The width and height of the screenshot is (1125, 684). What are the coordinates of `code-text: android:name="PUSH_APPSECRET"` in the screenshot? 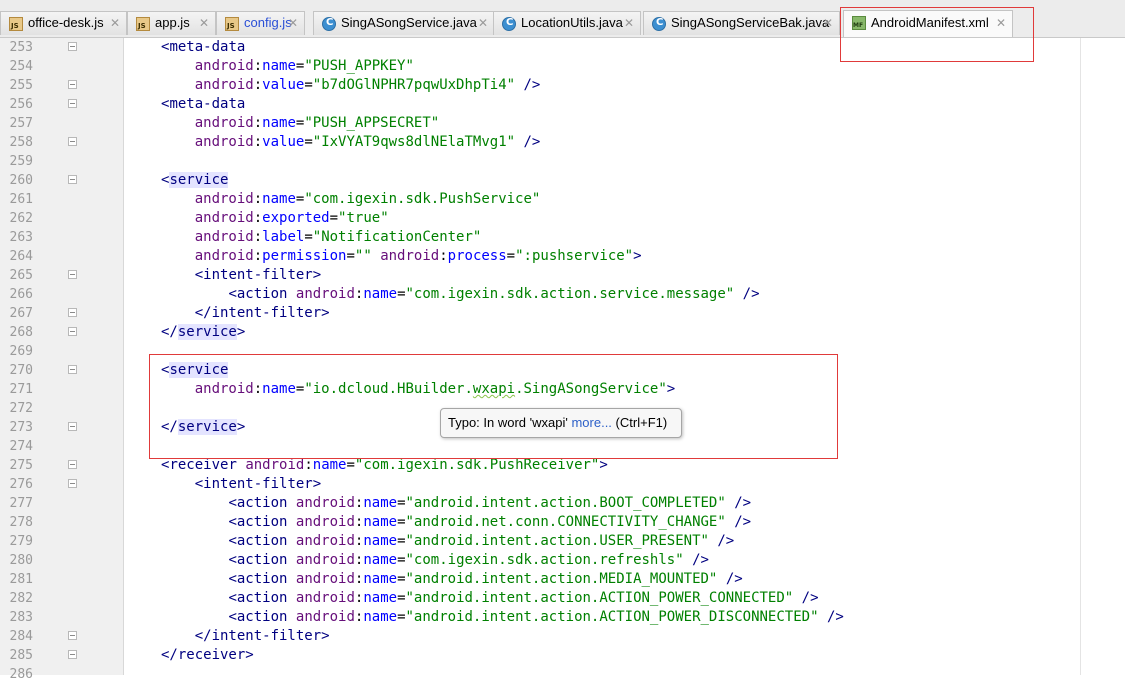 It's located at (317, 123).